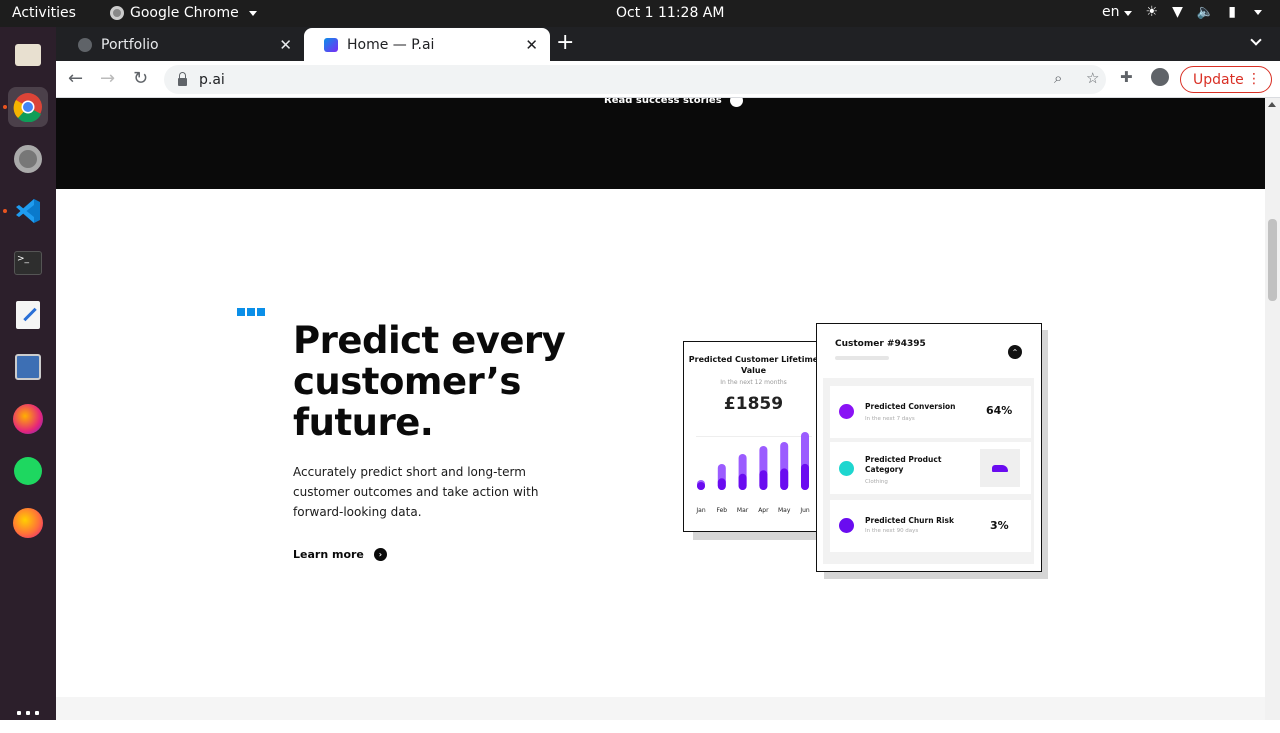 This screenshot has width=1280, height=733. Describe the element at coordinates (331, 44) in the screenshot. I see `pai-favicon-icon` at that location.